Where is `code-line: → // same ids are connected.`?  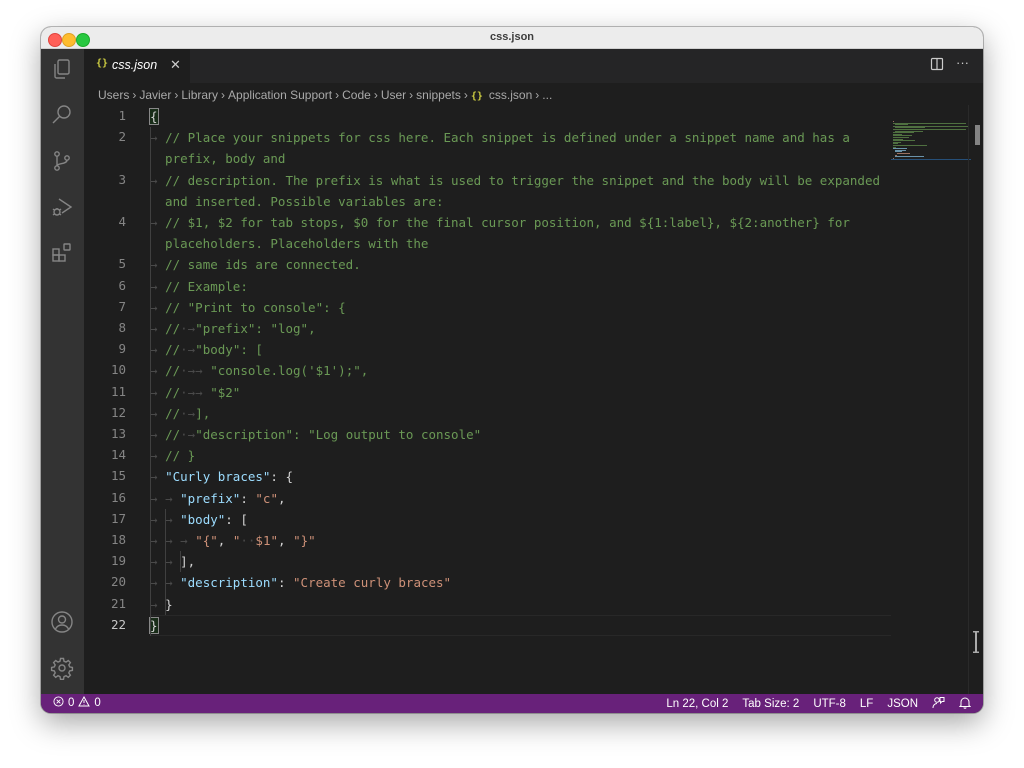 code-line: → // same ids are connected. is located at coordinates (255, 264).